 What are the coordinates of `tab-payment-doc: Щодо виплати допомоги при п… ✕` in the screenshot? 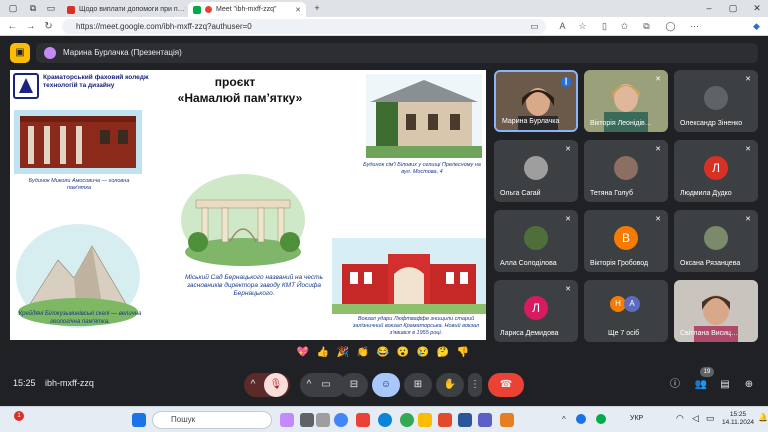 It's located at (124, 9).